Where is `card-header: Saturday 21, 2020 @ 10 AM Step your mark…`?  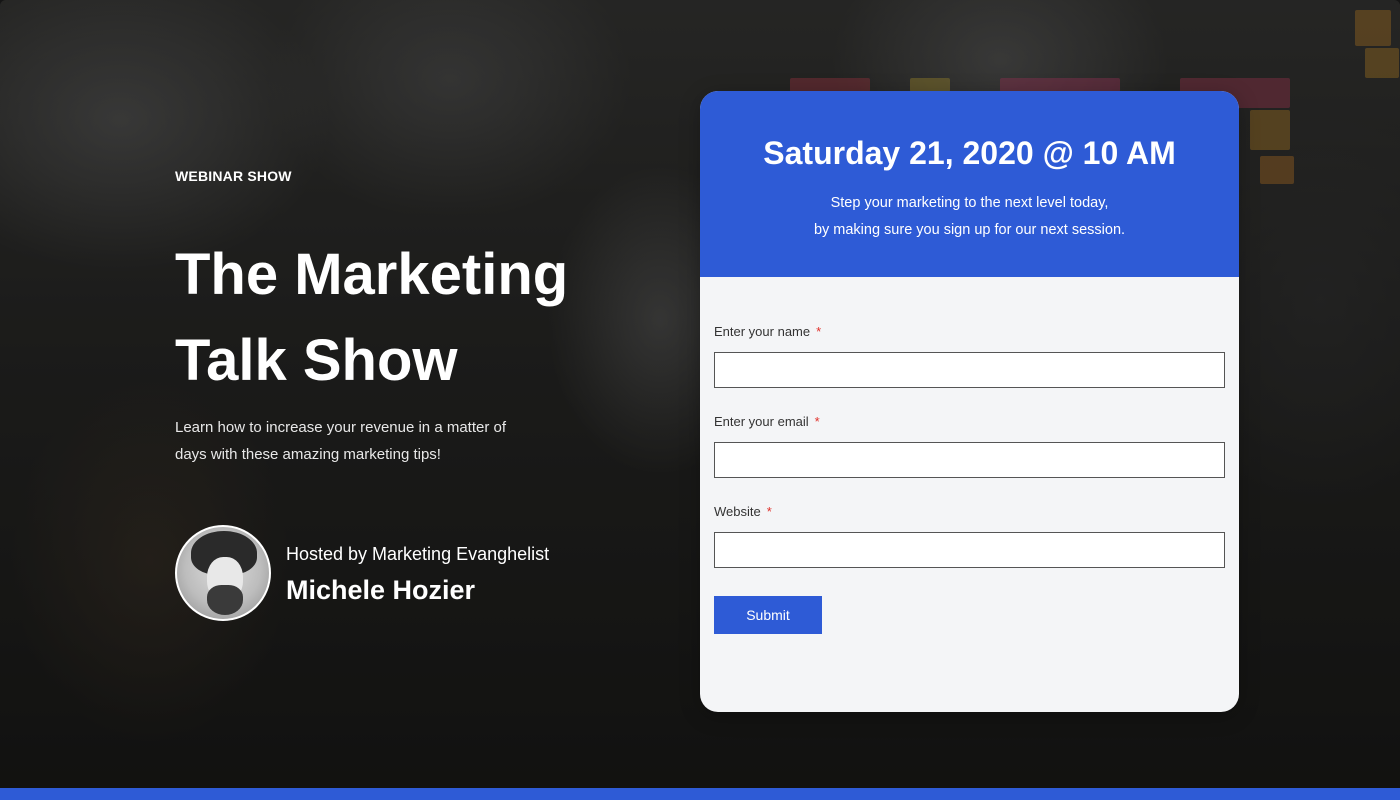 card-header: Saturday 21, 2020 @ 10 AM Step your mark… is located at coordinates (969, 184).